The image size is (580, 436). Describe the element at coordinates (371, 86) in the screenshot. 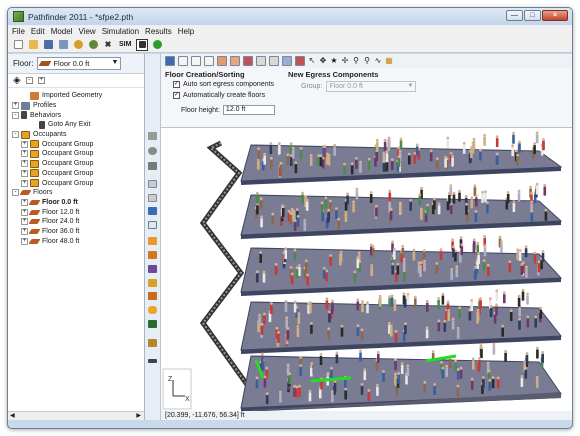

I see `group-dropdown: Floor 0.0 ft ▼` at that location.